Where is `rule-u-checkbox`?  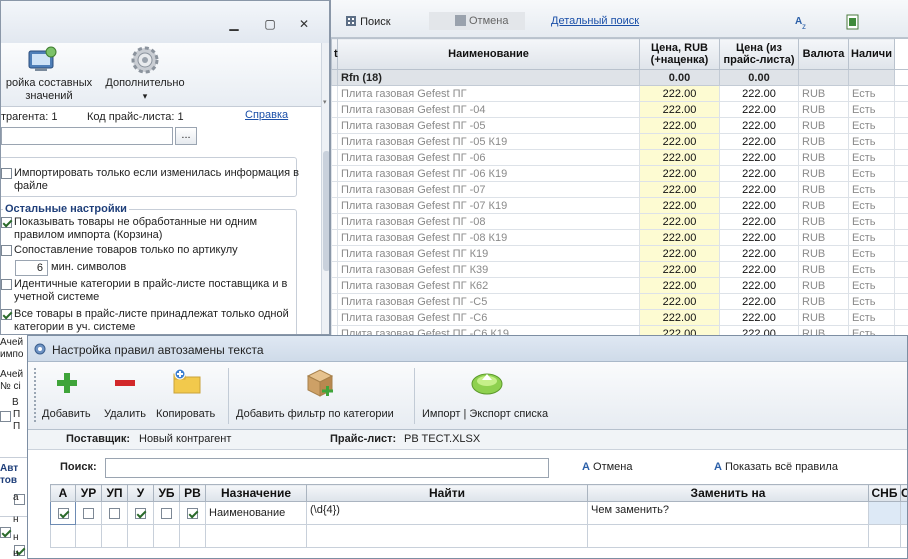 rule-u-checkbox is located at coordinates (140, 513).